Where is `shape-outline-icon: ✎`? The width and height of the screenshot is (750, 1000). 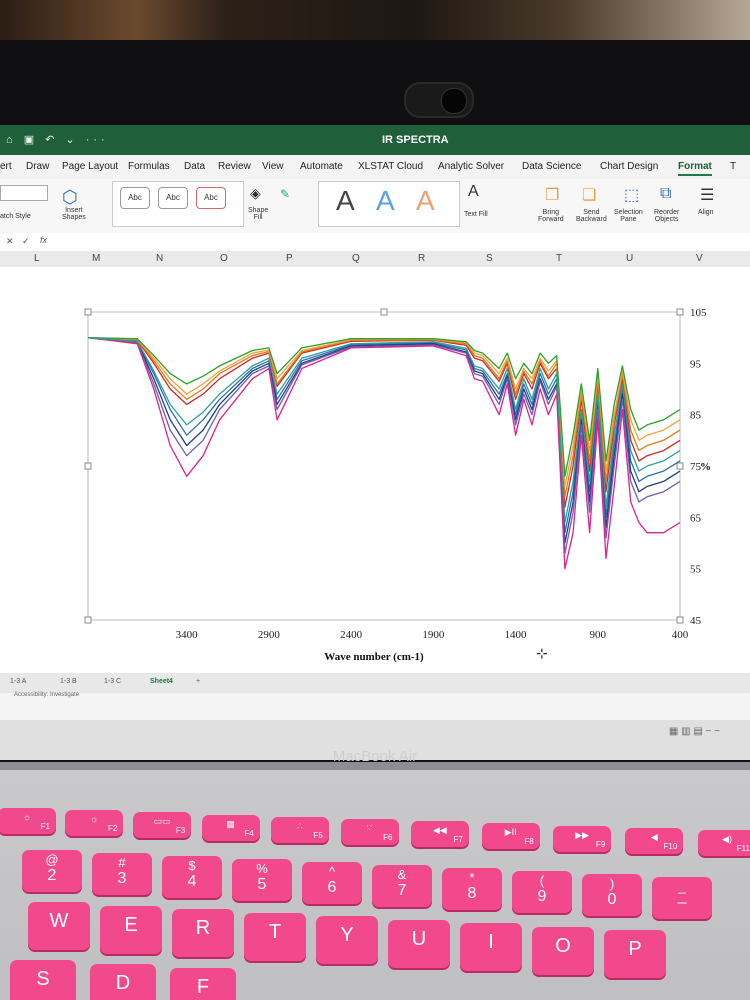 shape-outline-icon: ✎ is located at coordinates (285, 194).